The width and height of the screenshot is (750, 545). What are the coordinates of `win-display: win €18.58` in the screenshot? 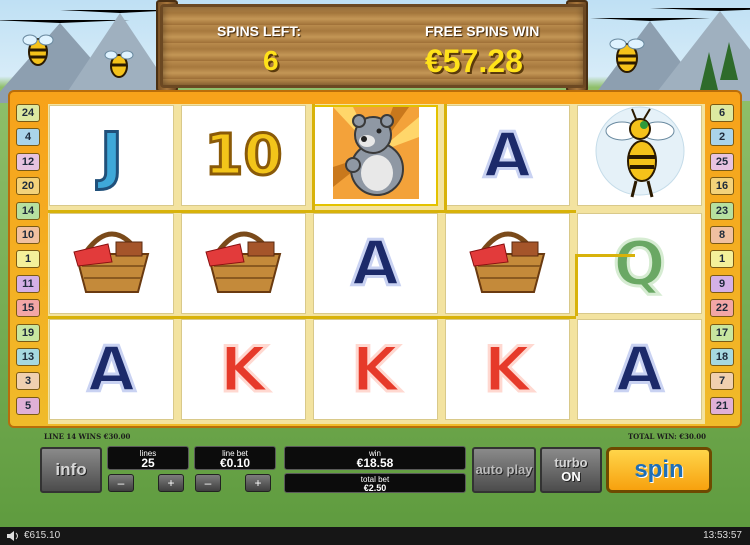 It's located at (375, 458).